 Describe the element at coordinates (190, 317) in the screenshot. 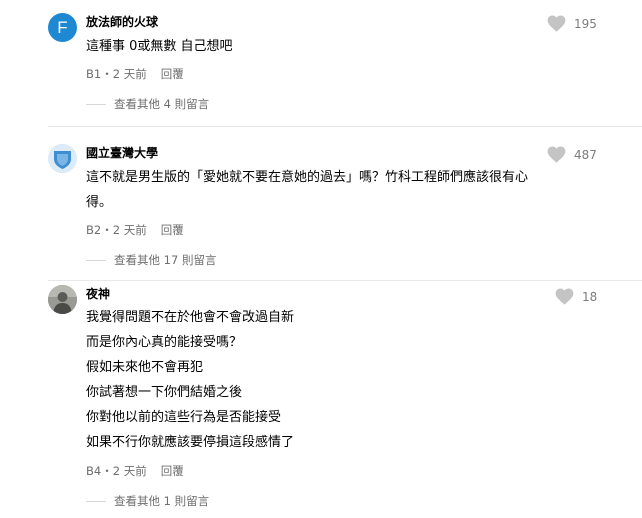

I see `comment-line: 我覺得問題不在於他會不會改過自新` at that location.